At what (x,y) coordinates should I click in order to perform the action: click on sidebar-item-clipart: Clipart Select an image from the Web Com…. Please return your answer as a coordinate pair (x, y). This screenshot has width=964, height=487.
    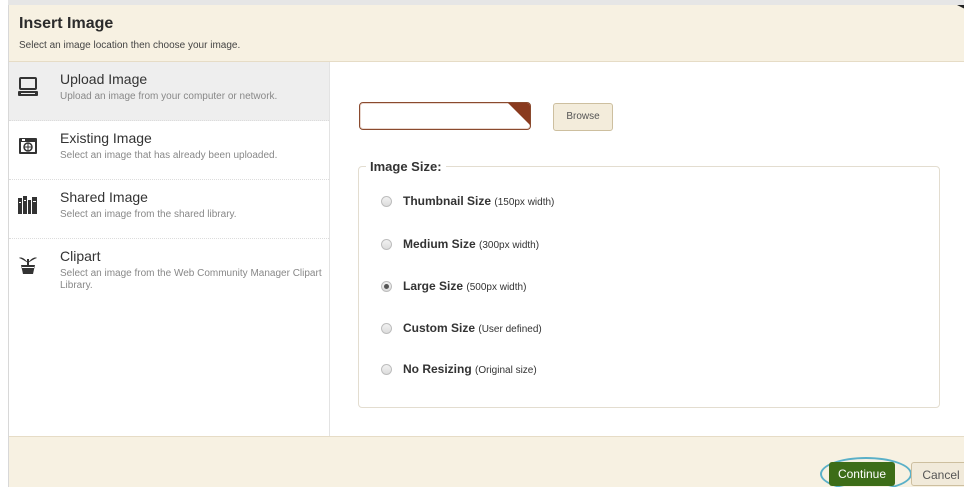
    Looking at the image, I should click on (169, 268).